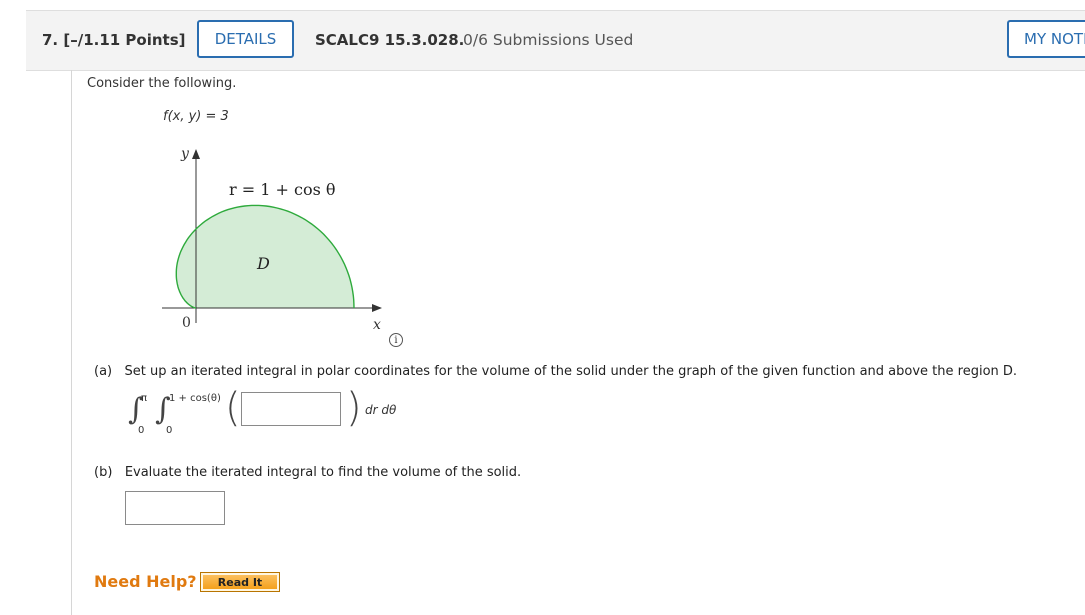 The width and height of the screenshot is (1085, 615). What do you see at coordinates (233, 408) in the screenshot?
I see `left-paren: (` at bounding box center [233, 408].